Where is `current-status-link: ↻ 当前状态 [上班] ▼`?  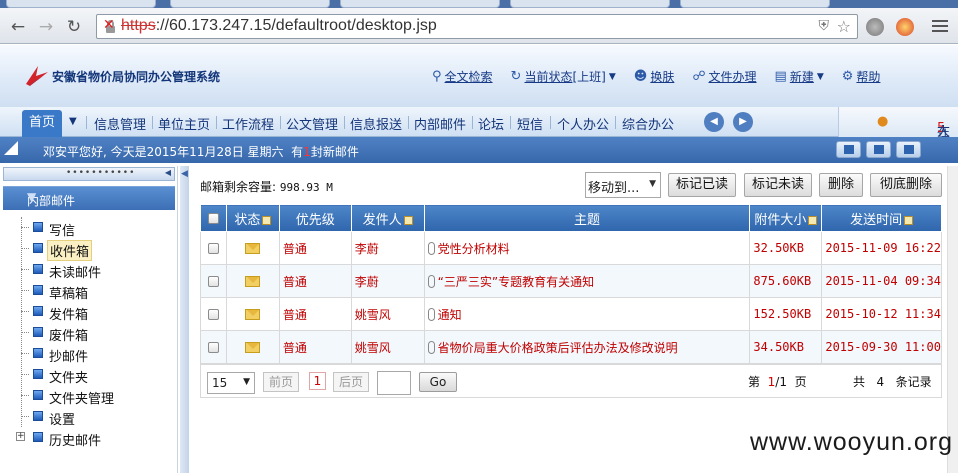 current-status-link: ↻ 当前状态 [上班] ▼ is located at coordinates (563, 76).